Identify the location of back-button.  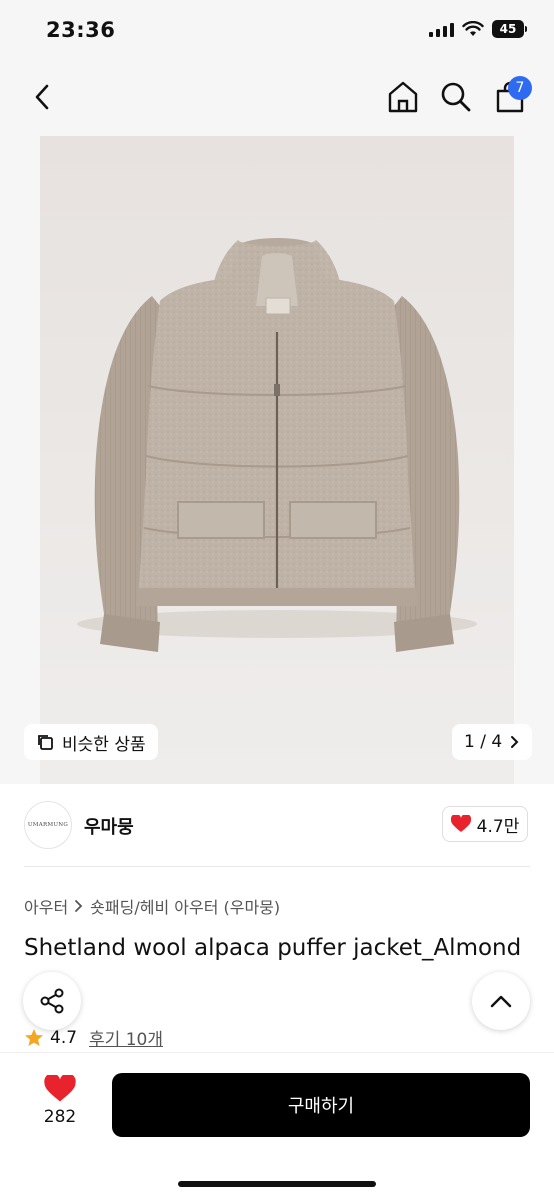
(42, 97).